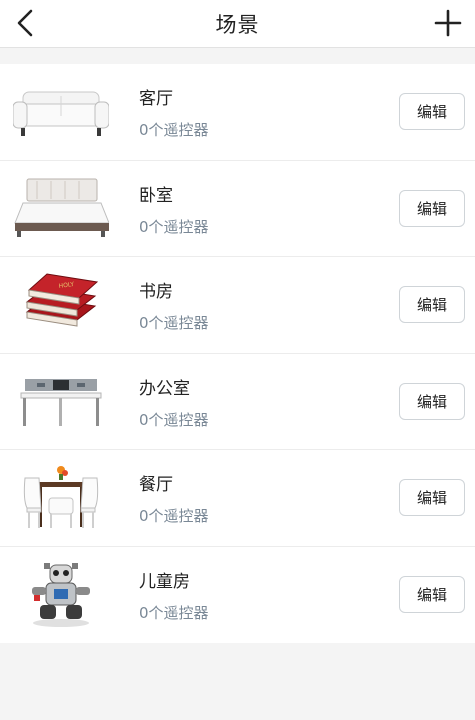  I want to click on scene-name: 儿童房, so click(164, 581).